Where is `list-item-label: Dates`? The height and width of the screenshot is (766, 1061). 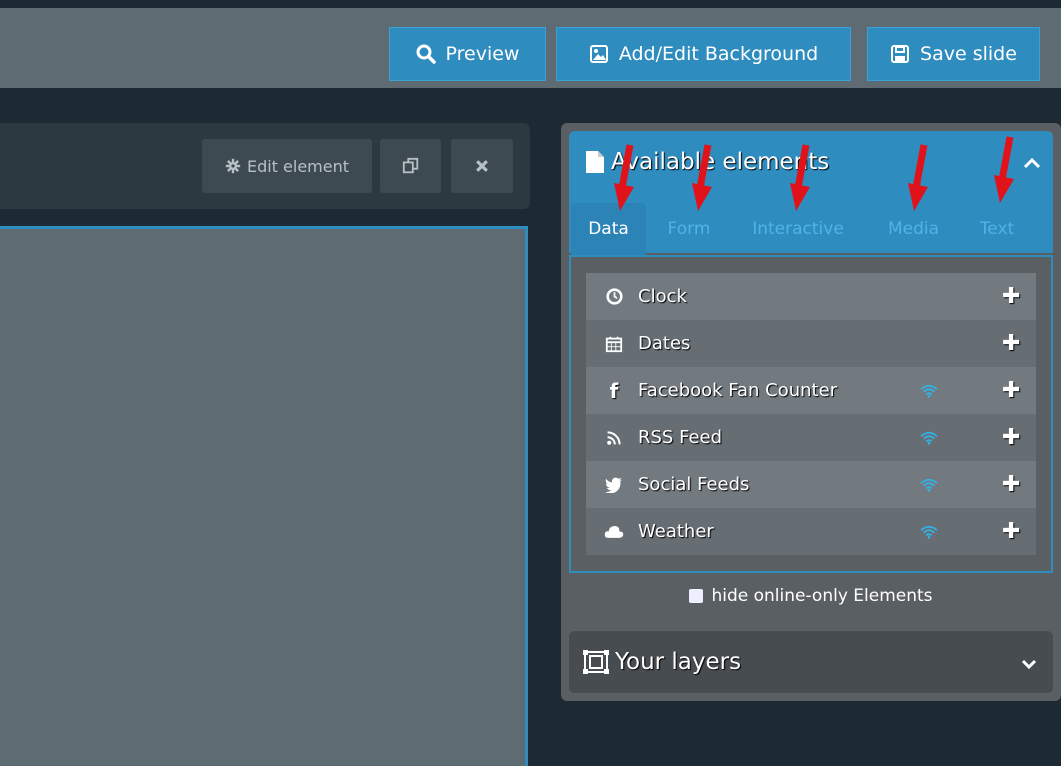
list-item-label: Dates is located at coordinates (664, 343).